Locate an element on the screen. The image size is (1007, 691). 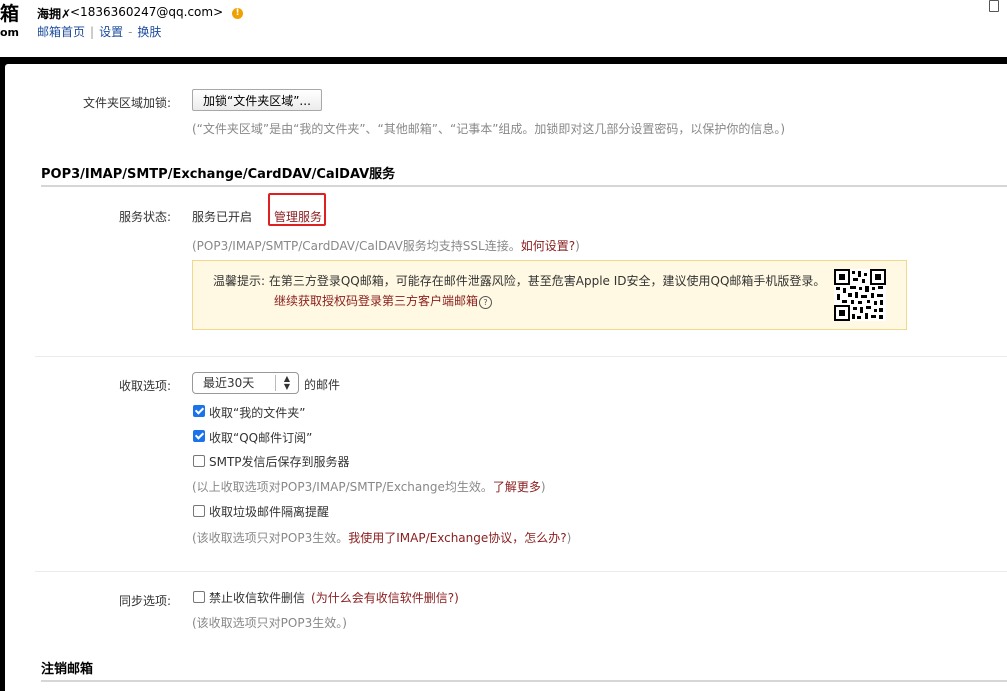
help-icon: ? is located at coordinates (486, 302).